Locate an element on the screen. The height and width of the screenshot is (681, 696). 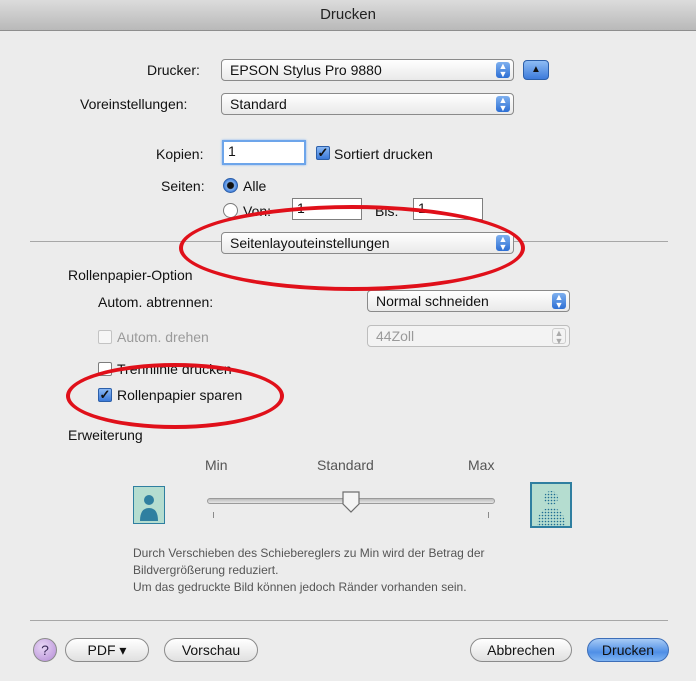
auto-cut-value: Normal schneiden is located at coordinates (432, 301).